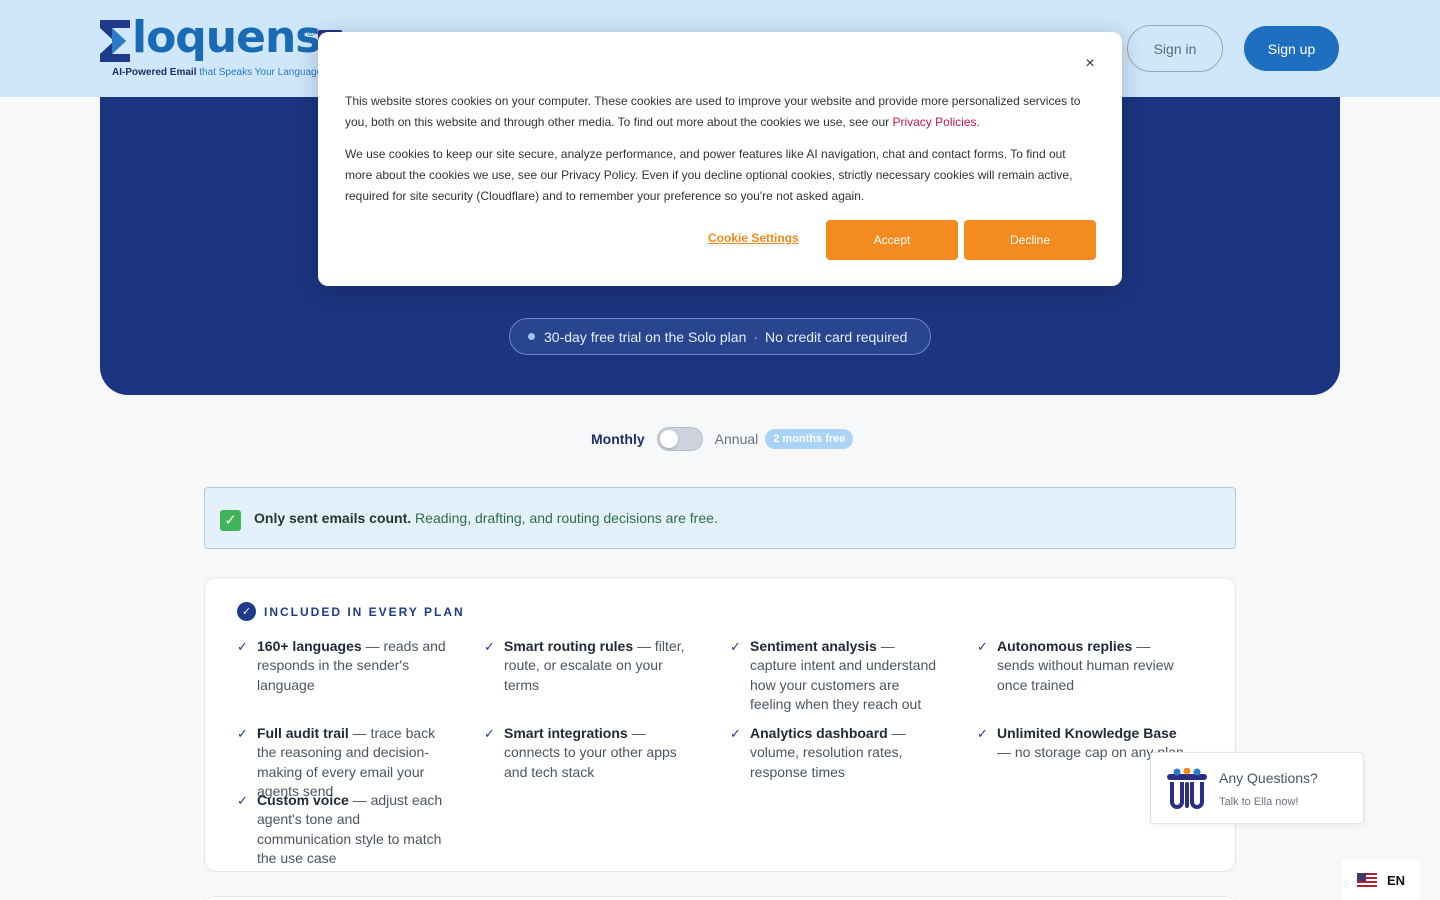  I want to click on feature-name: Custom voice, so click(303, 800).